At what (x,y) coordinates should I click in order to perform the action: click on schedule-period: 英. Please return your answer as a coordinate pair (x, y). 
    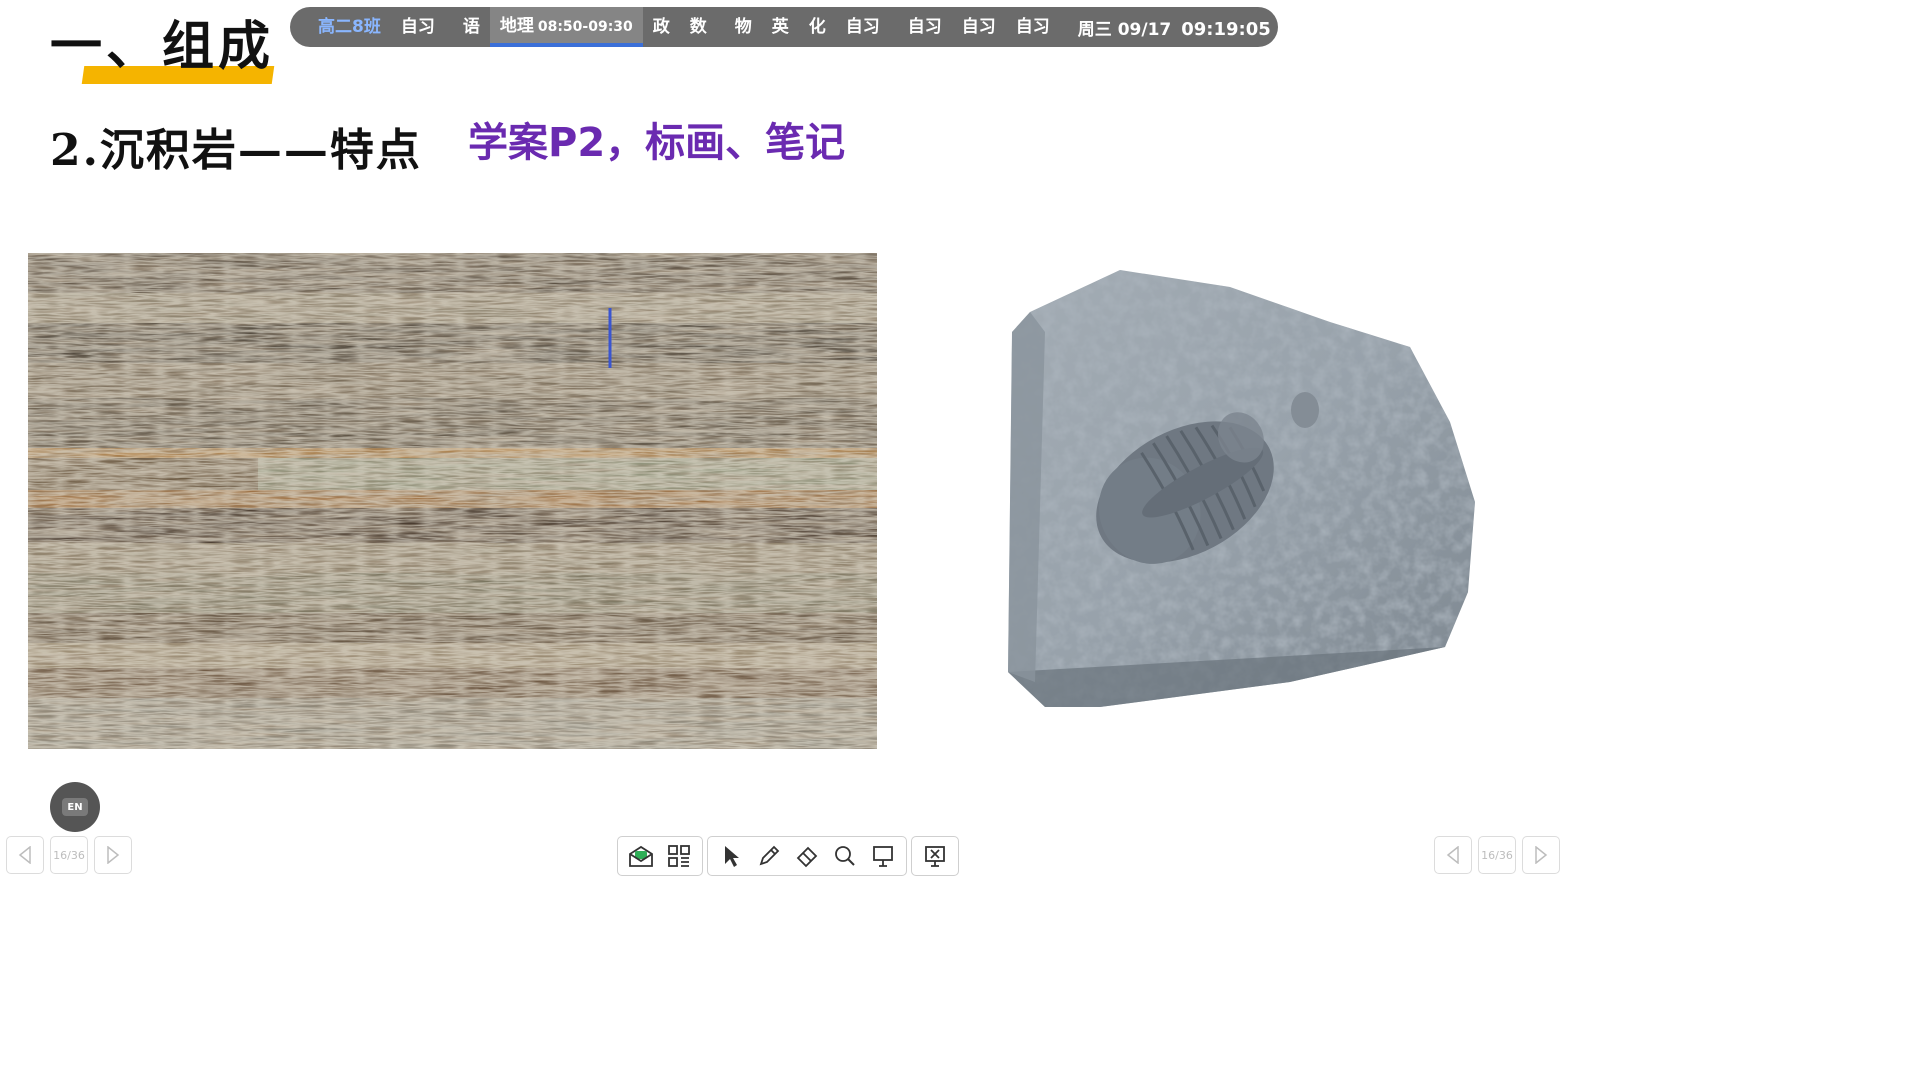
    Looking at the image, I should click on (780, 27).